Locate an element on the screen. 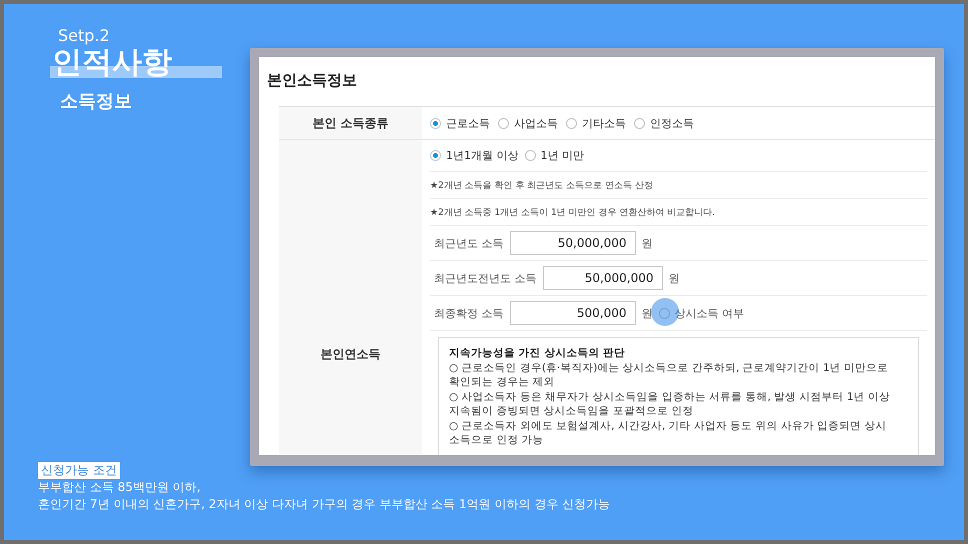 The height and width of the screenshot is (544, 968). period-option: 1년 미만 is located at coordinates (554, 155).